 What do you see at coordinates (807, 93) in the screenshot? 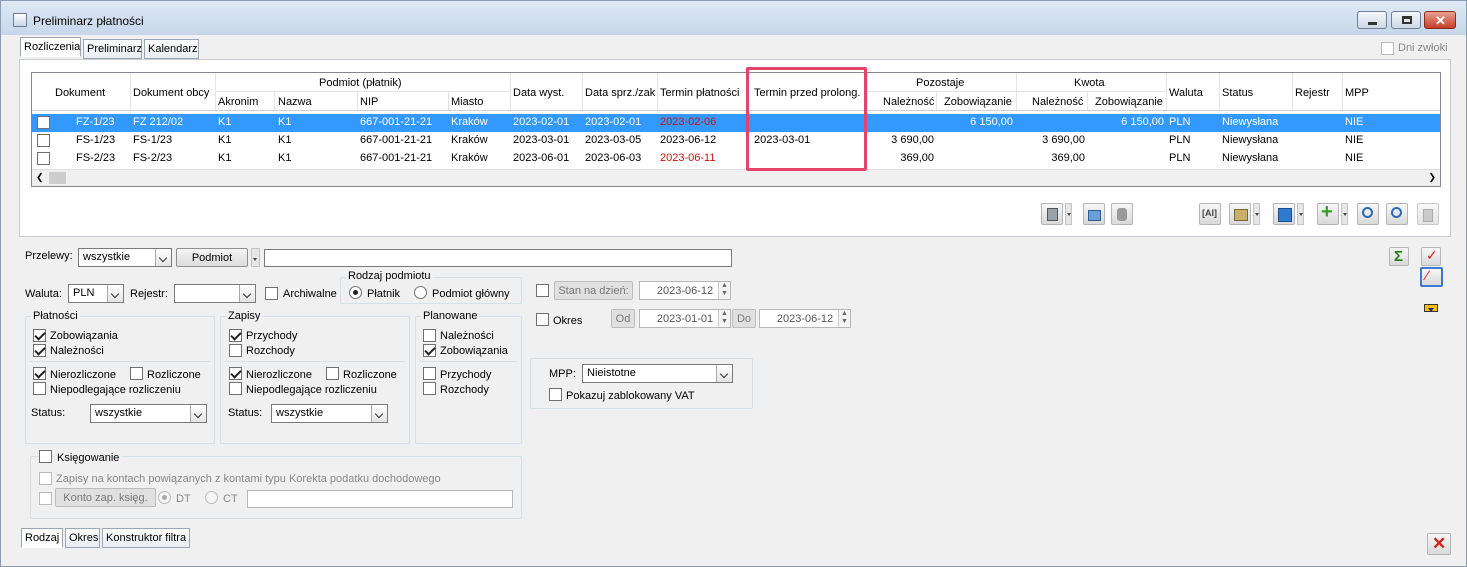
I see `col-termin-przed-prolong: Termin przed prolong.` at bounding box center [807, 93].